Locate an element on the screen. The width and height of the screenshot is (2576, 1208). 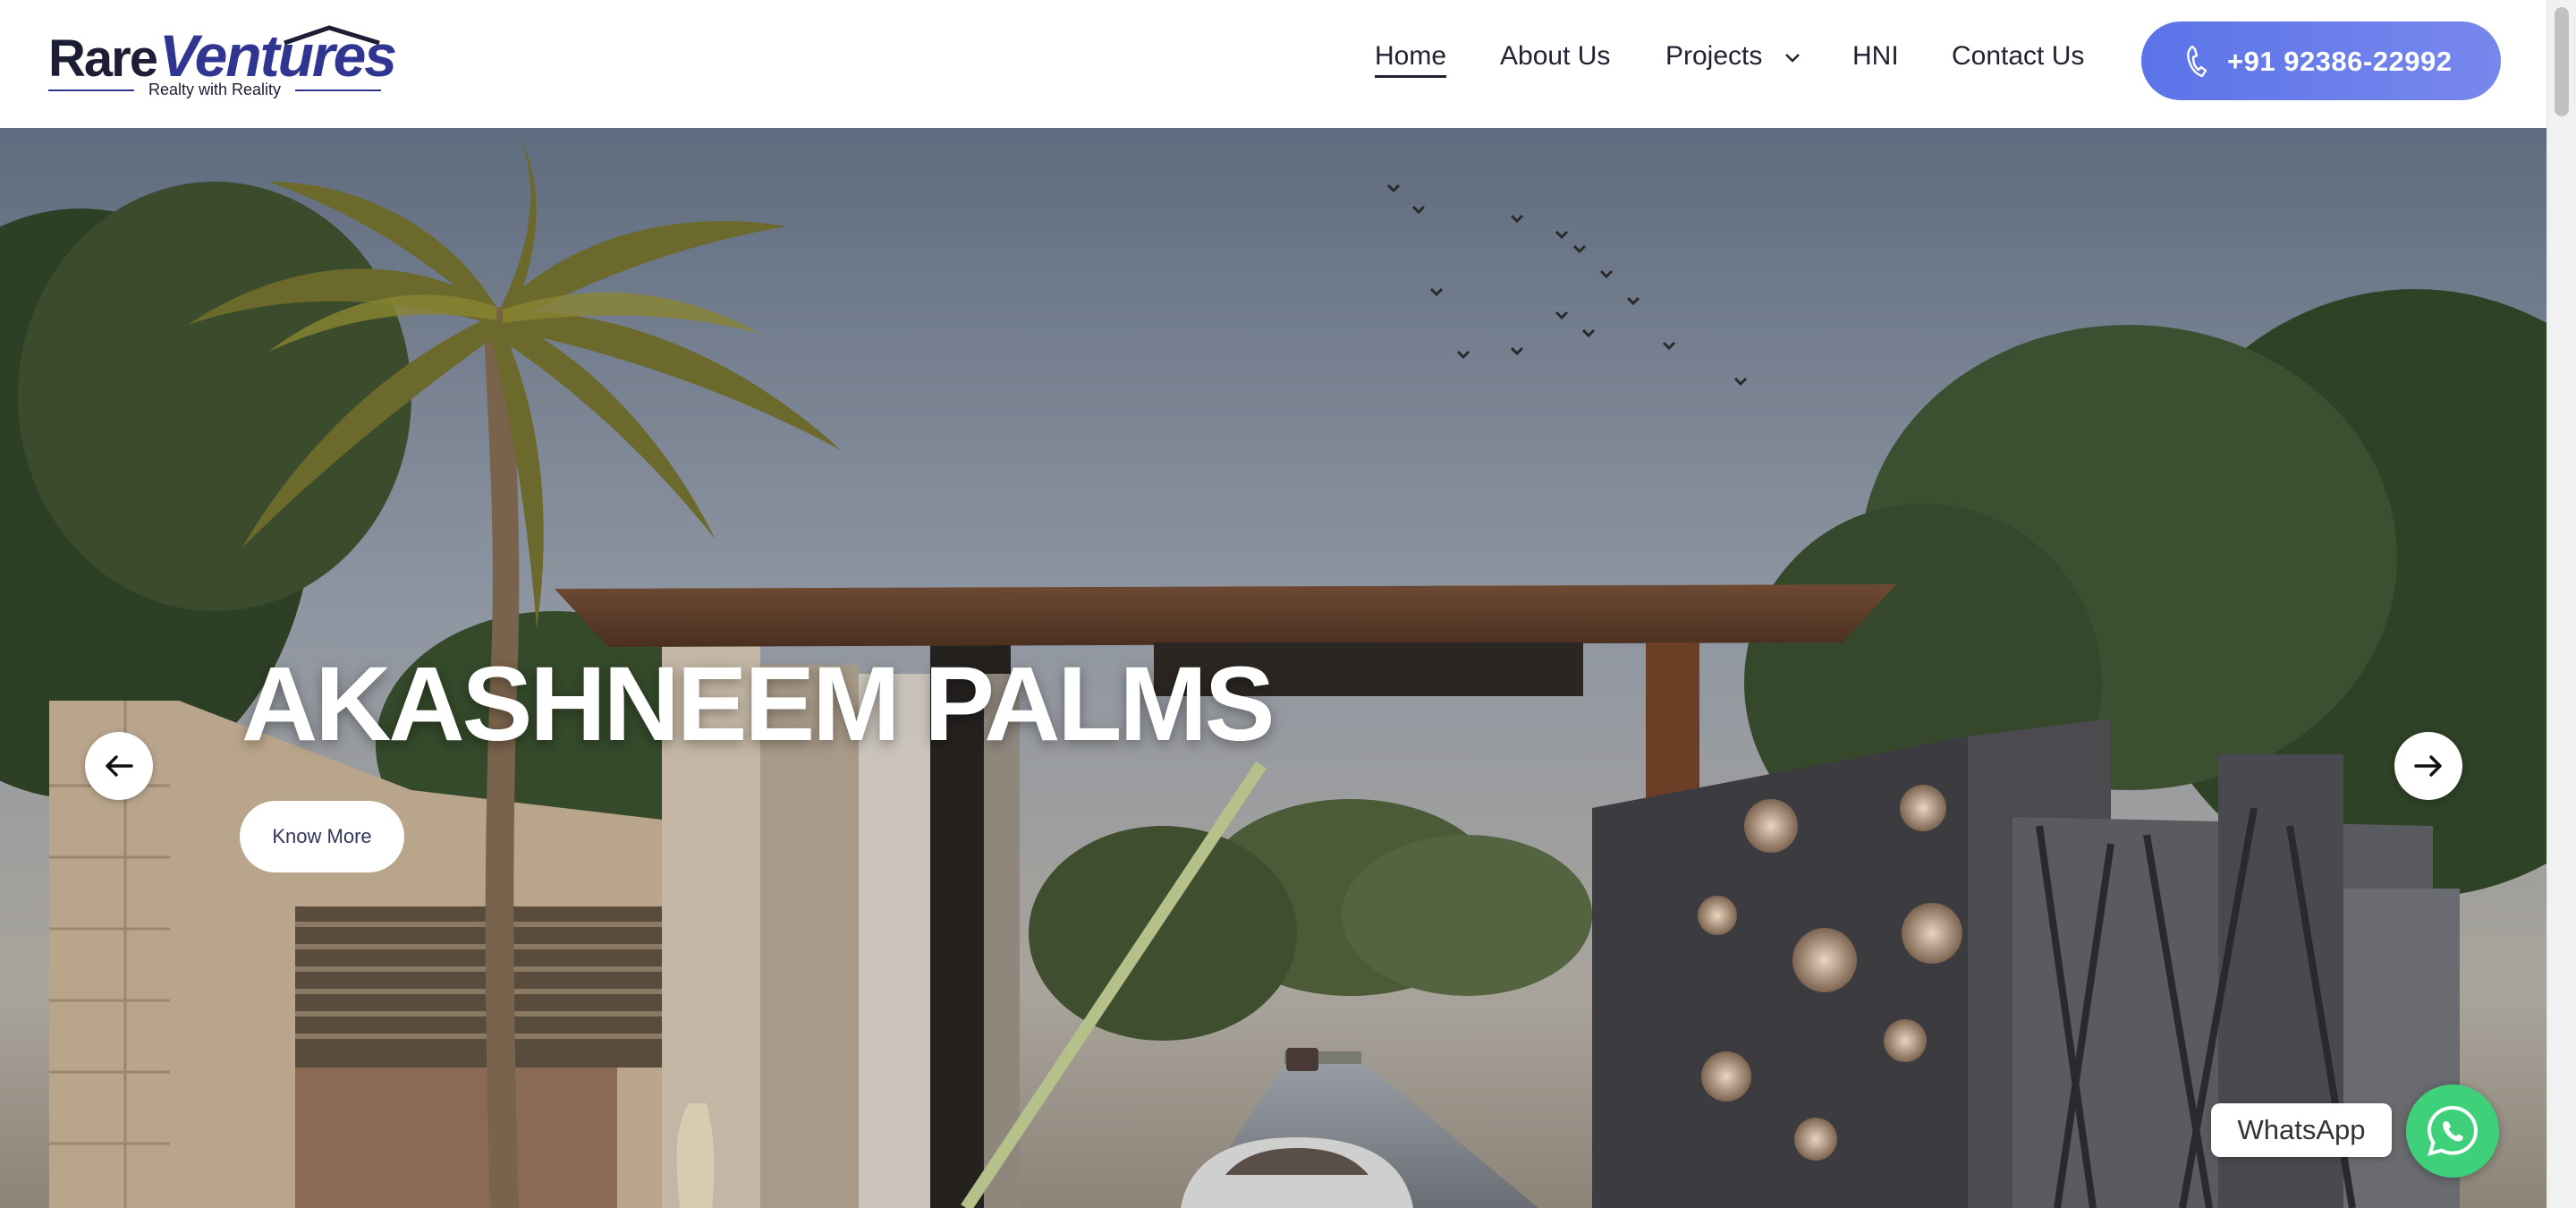
brand-logo: Rare Ventures Realty with Reality is located at coordinates (222, 61).